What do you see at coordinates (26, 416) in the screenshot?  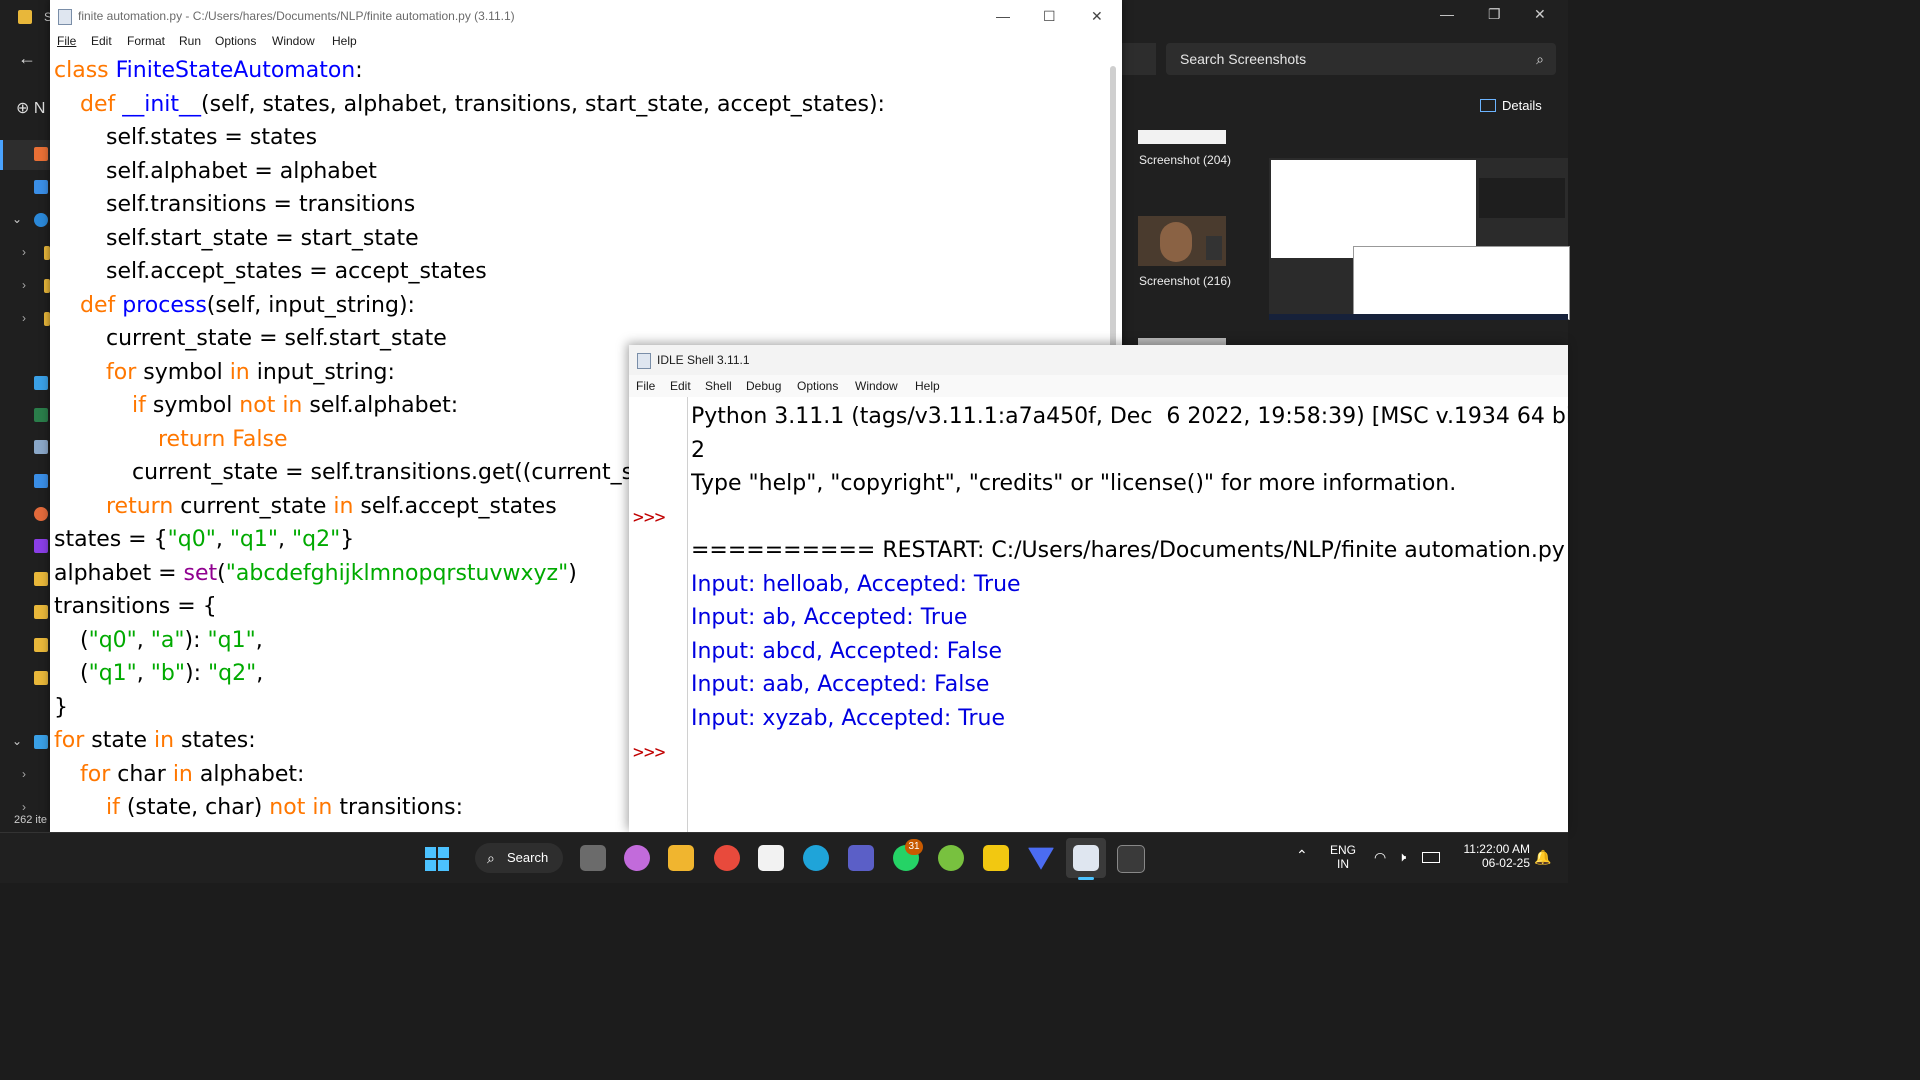 I see `explorer-nav-pane: ← ⊕ N ⌄ › › › ⌄ › › 262 ite` at bounding box center [26, 416].